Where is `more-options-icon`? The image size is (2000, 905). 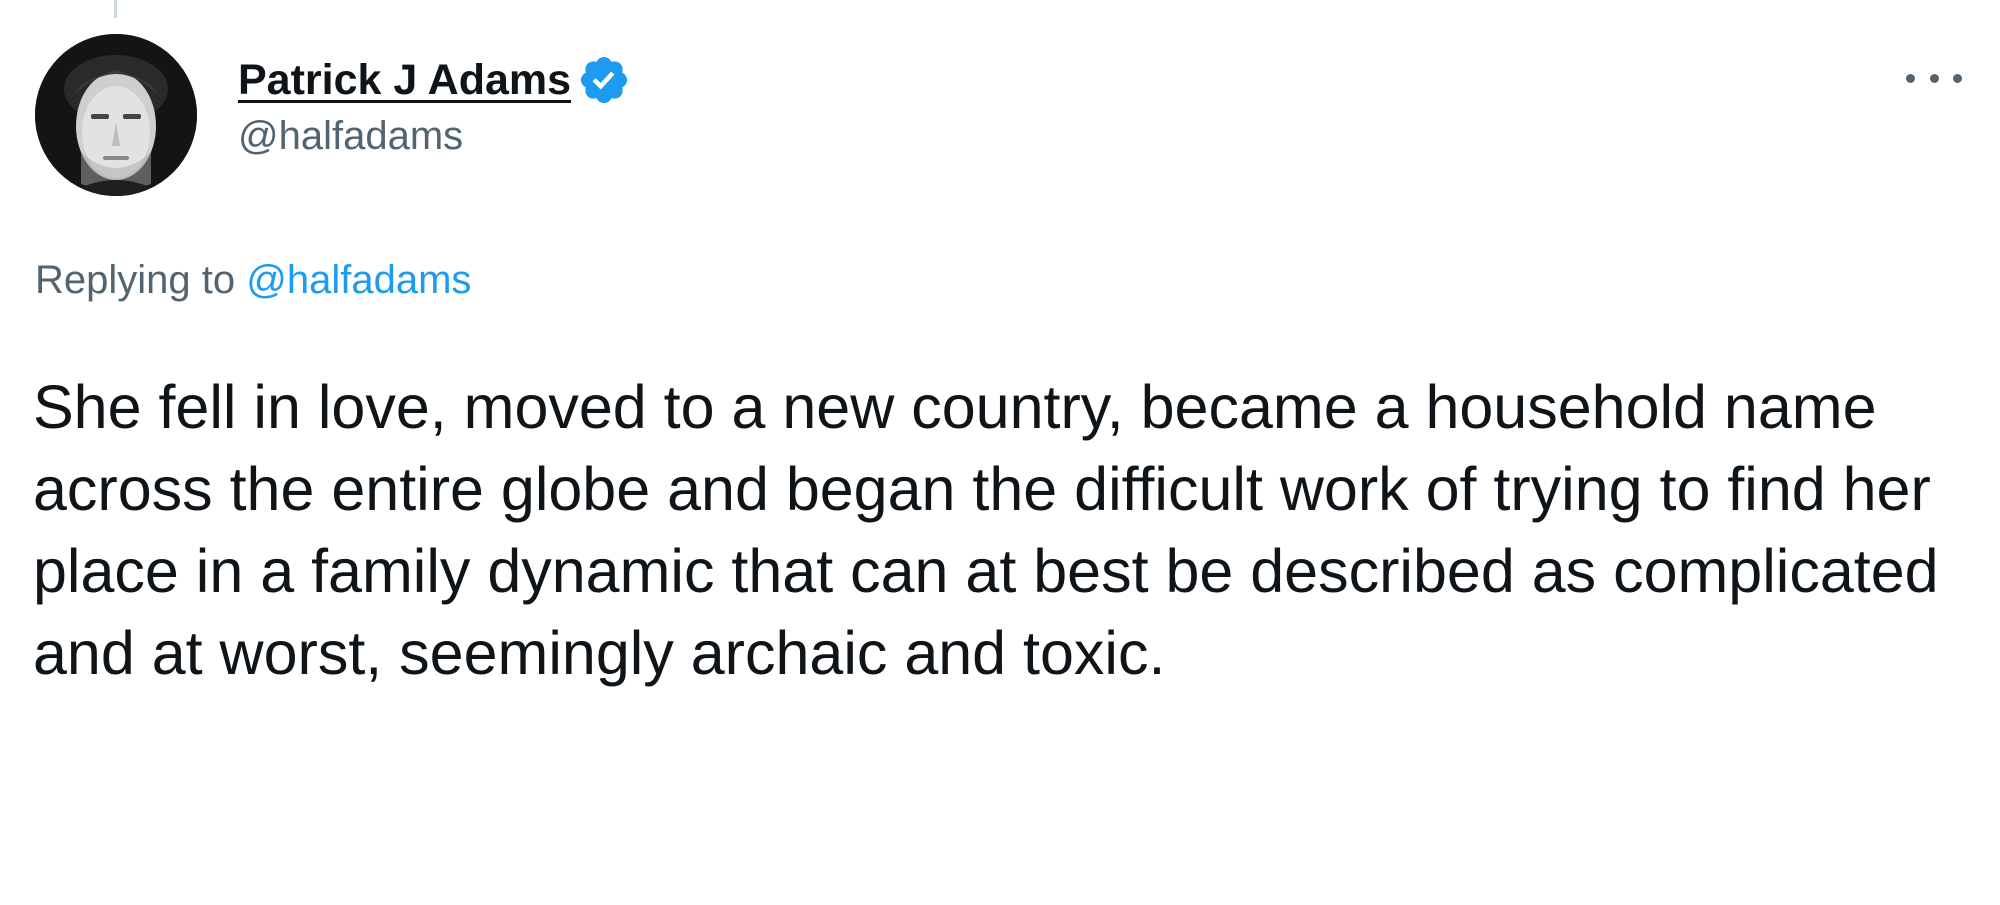
more-options-icon is located at coordinates (1934, 78).